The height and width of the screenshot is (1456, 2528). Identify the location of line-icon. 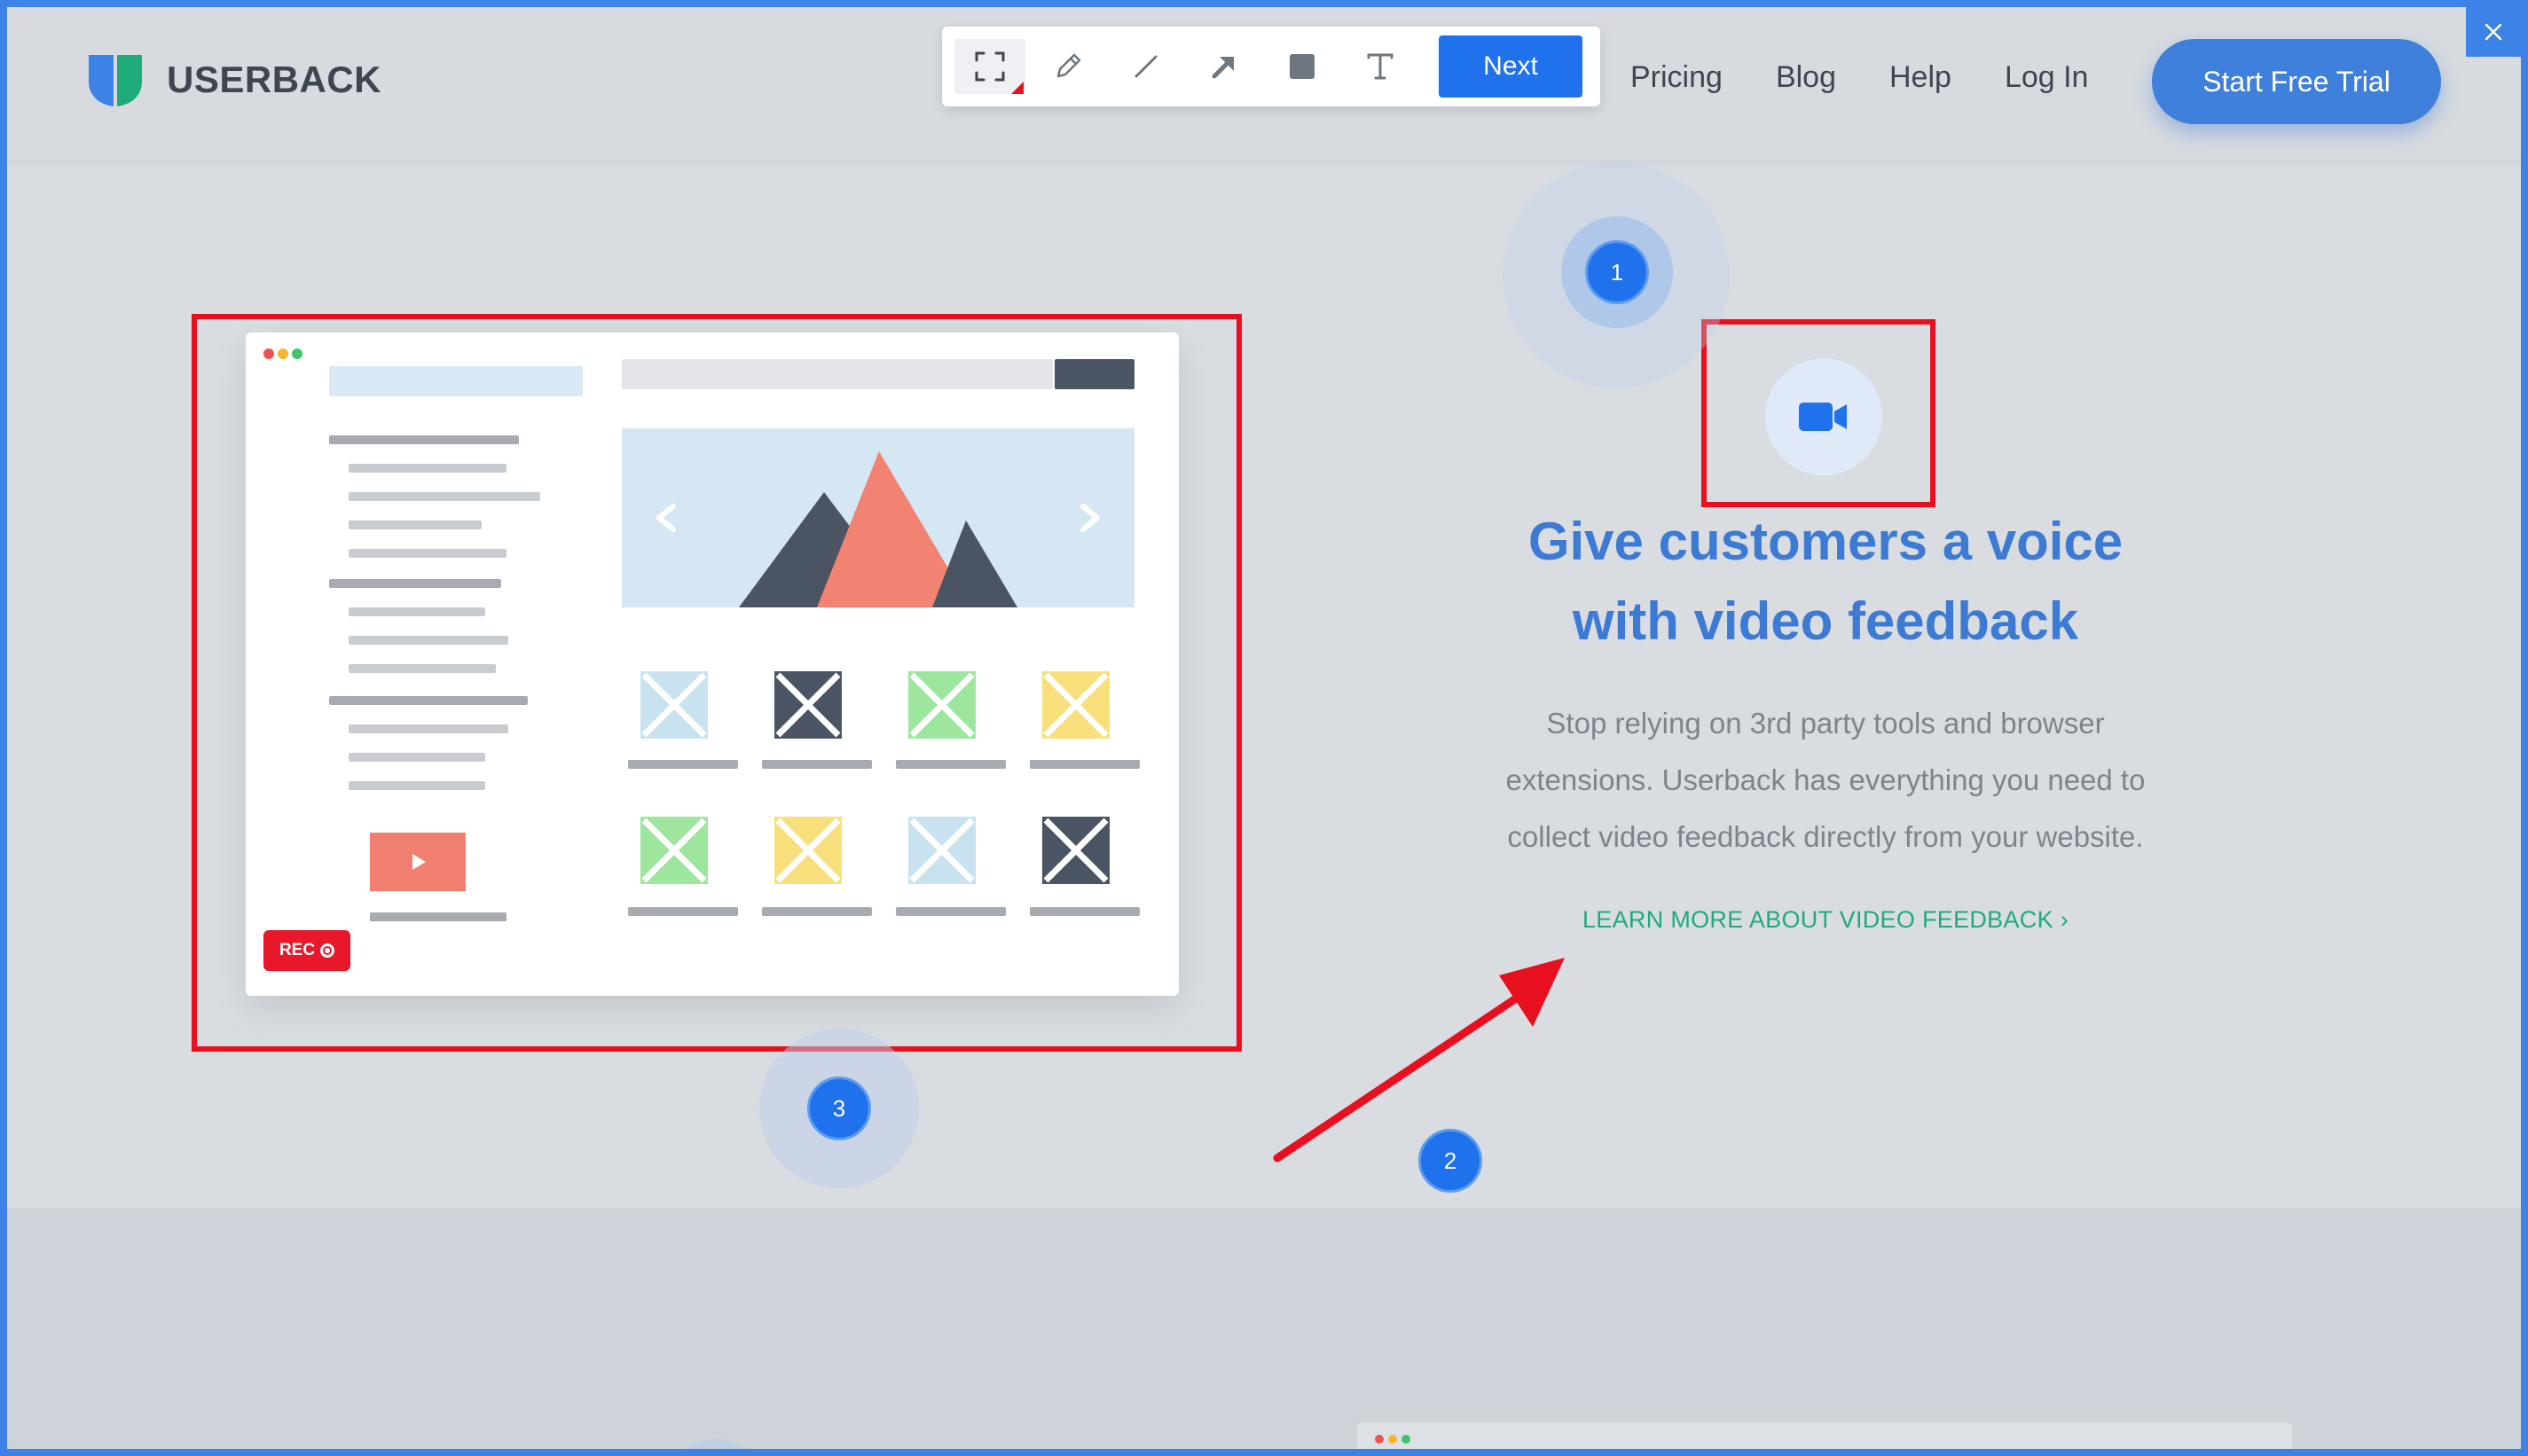
(1146, 66).